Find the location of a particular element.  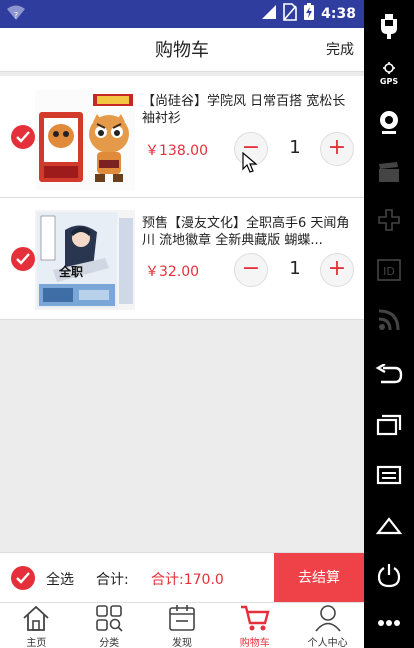

user-icon is located at coordinates (327, 618).